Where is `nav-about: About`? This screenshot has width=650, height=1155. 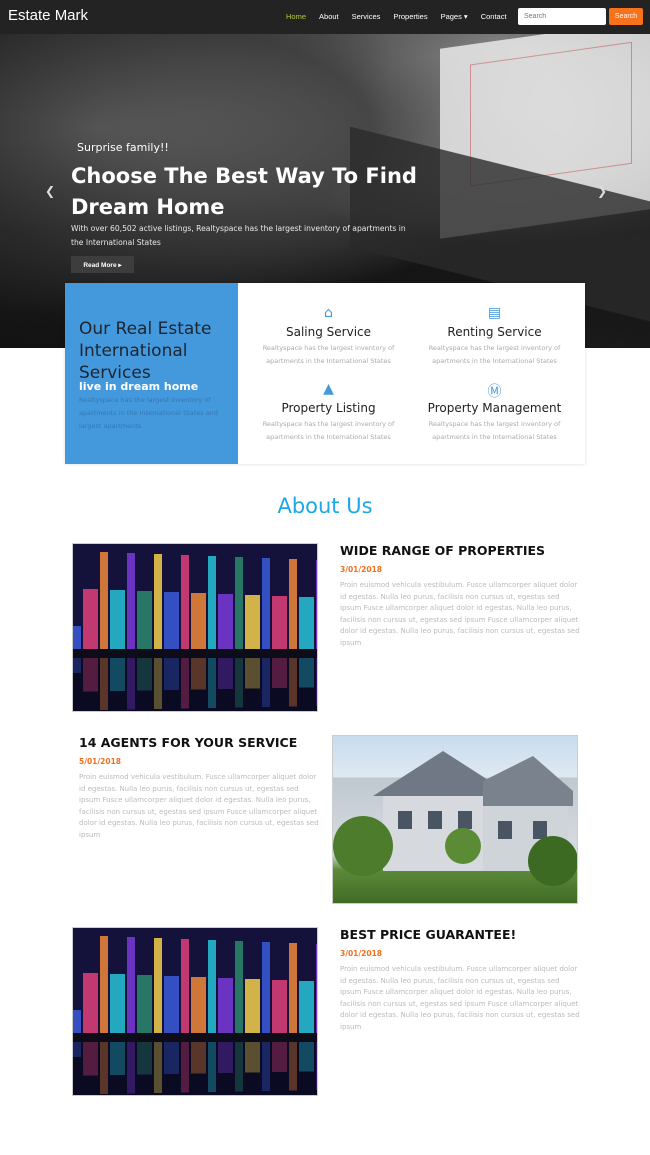
nav-about: About is located at coordinates (329, 16).